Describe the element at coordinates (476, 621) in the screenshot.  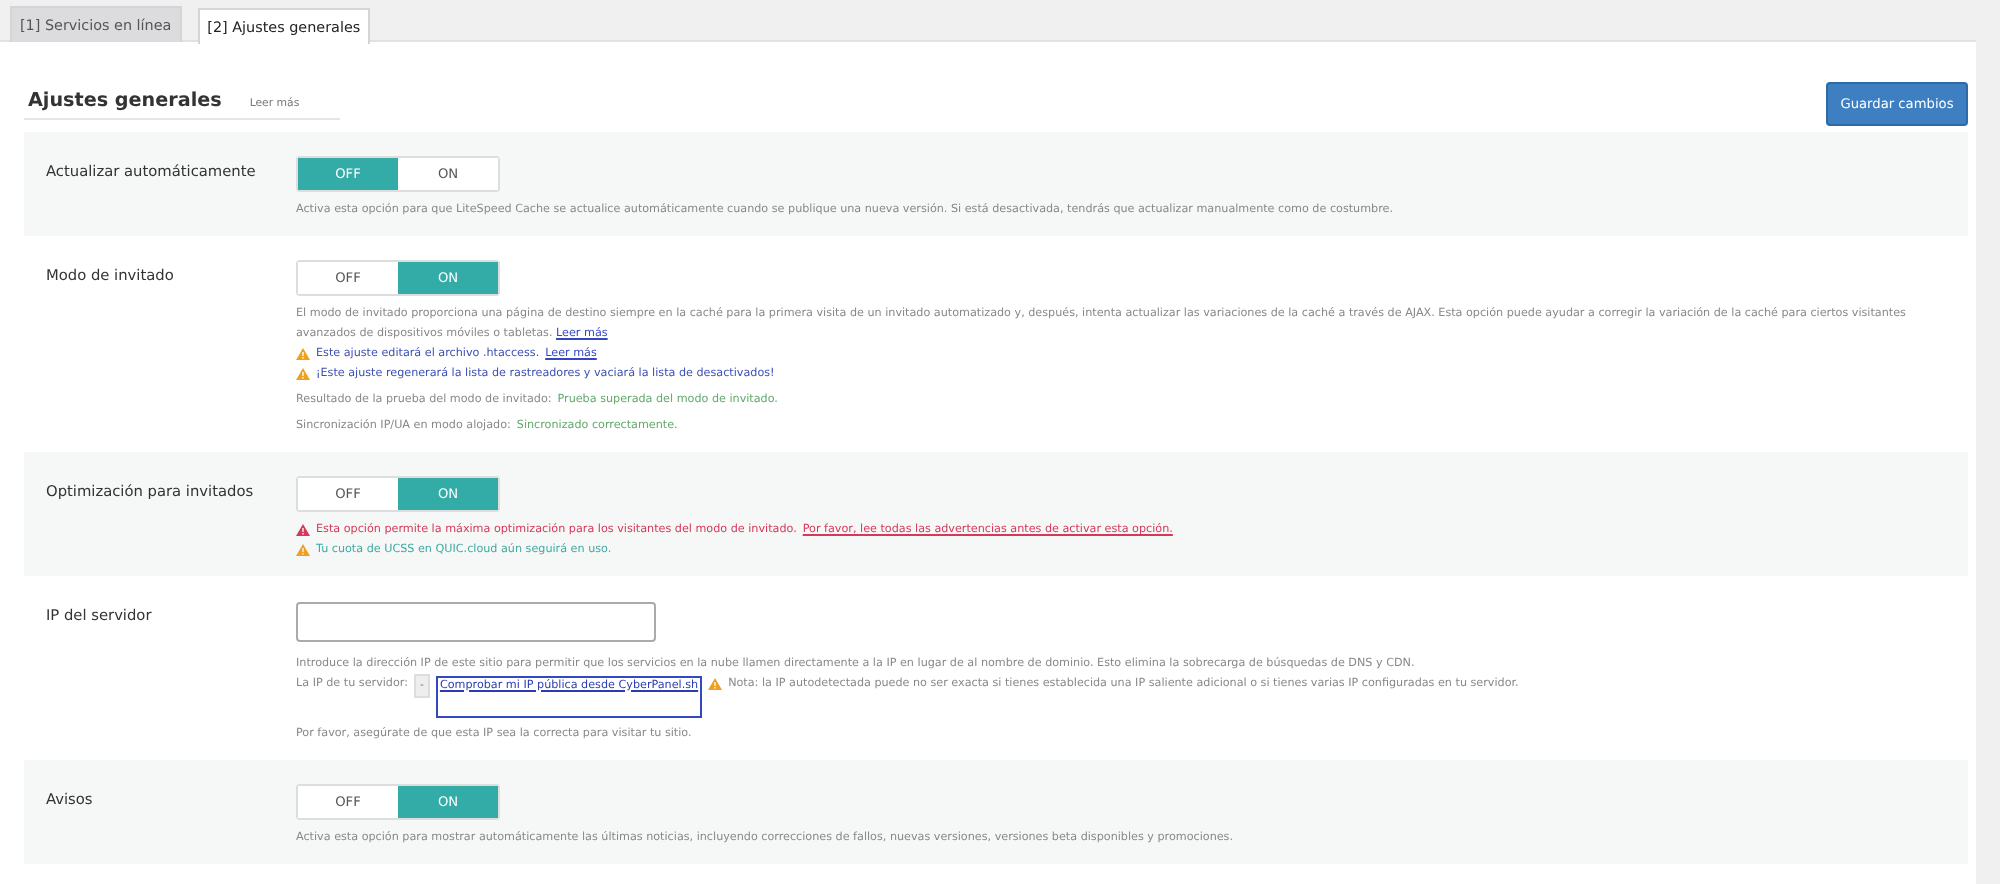
I see `input-field` at that location.